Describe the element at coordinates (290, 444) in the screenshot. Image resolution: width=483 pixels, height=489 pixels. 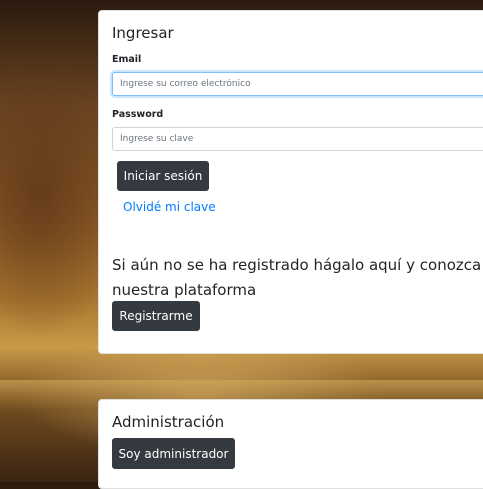
I see `admin-card: Administración Soy administrador` at that location.